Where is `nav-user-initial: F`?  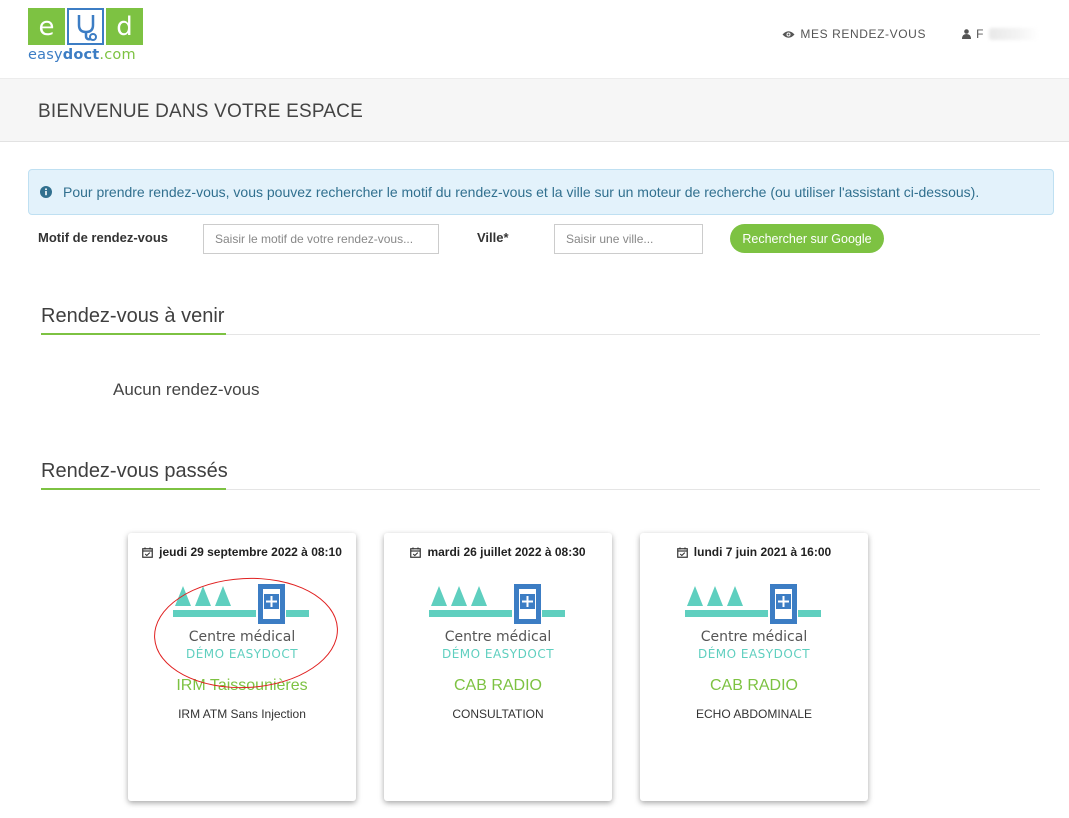 nav-user-initial: F is located at coordinates (980, 34).